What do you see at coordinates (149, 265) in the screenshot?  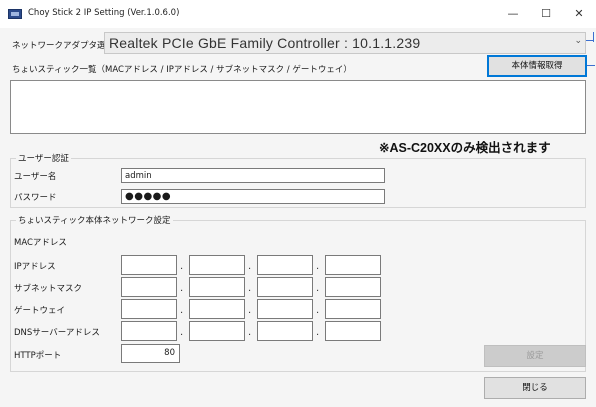 I see `ip-octet-1-input` at bounding box center [149, 265].